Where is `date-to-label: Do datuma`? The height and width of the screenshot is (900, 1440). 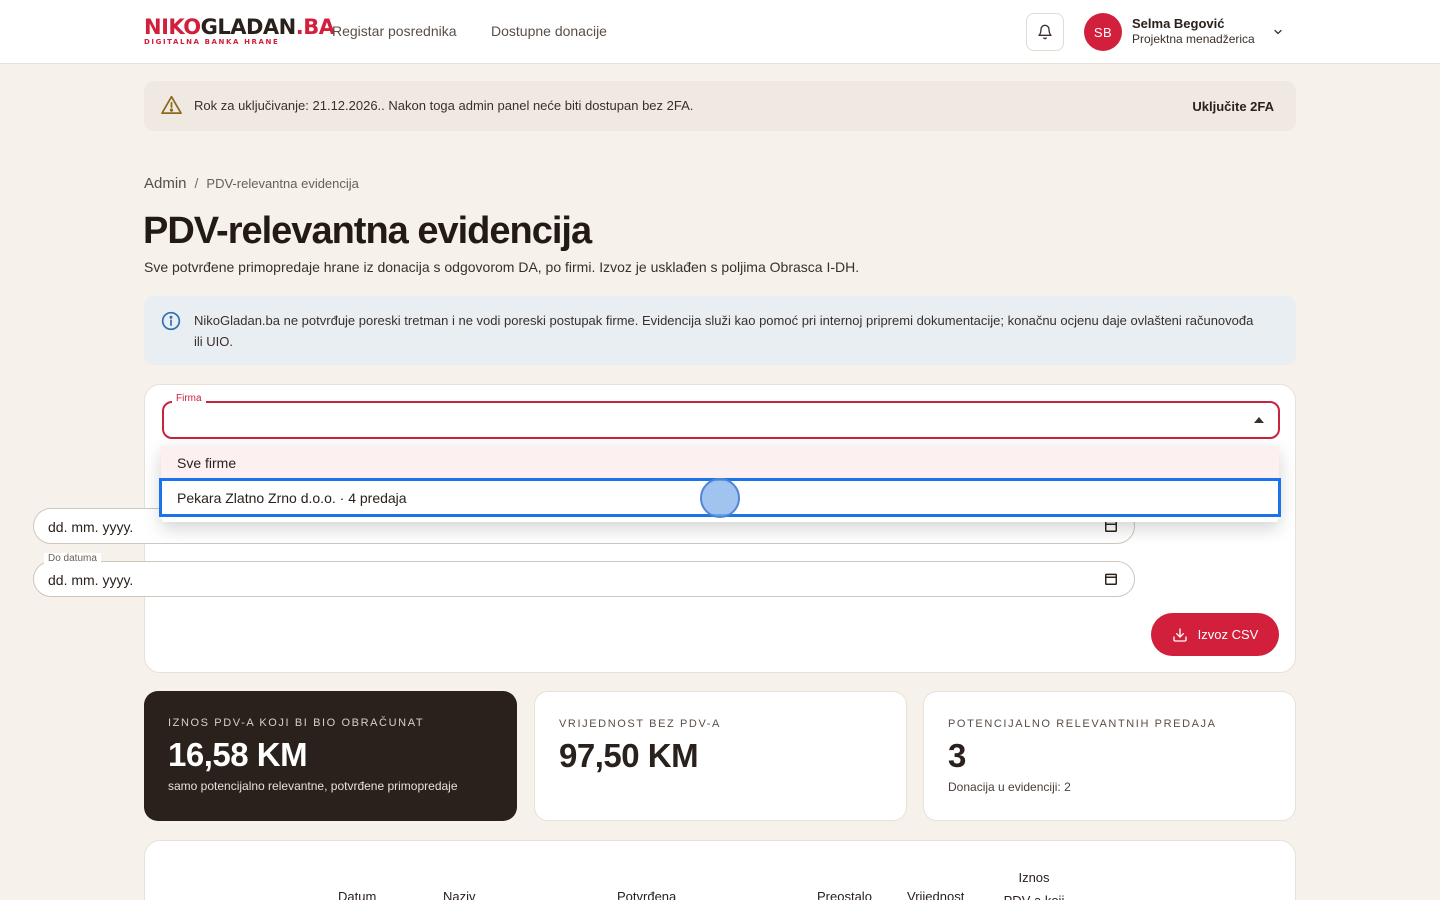 date-to-label: Do datuma is located at coordinates (72, 558).